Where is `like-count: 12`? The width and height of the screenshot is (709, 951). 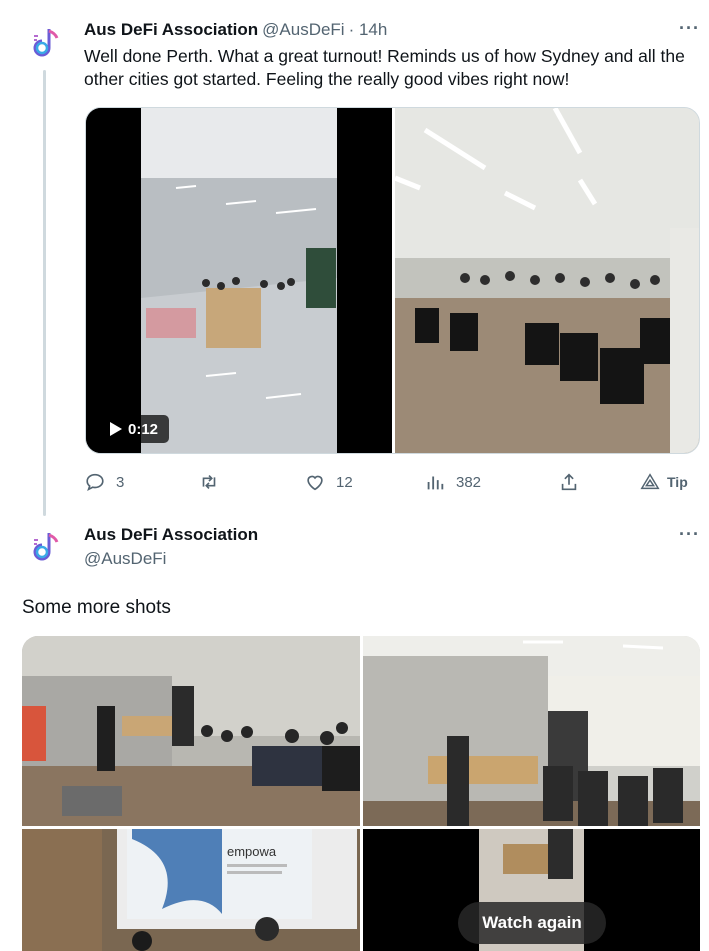 like-count: 12 is located at coordinates (344, 482).